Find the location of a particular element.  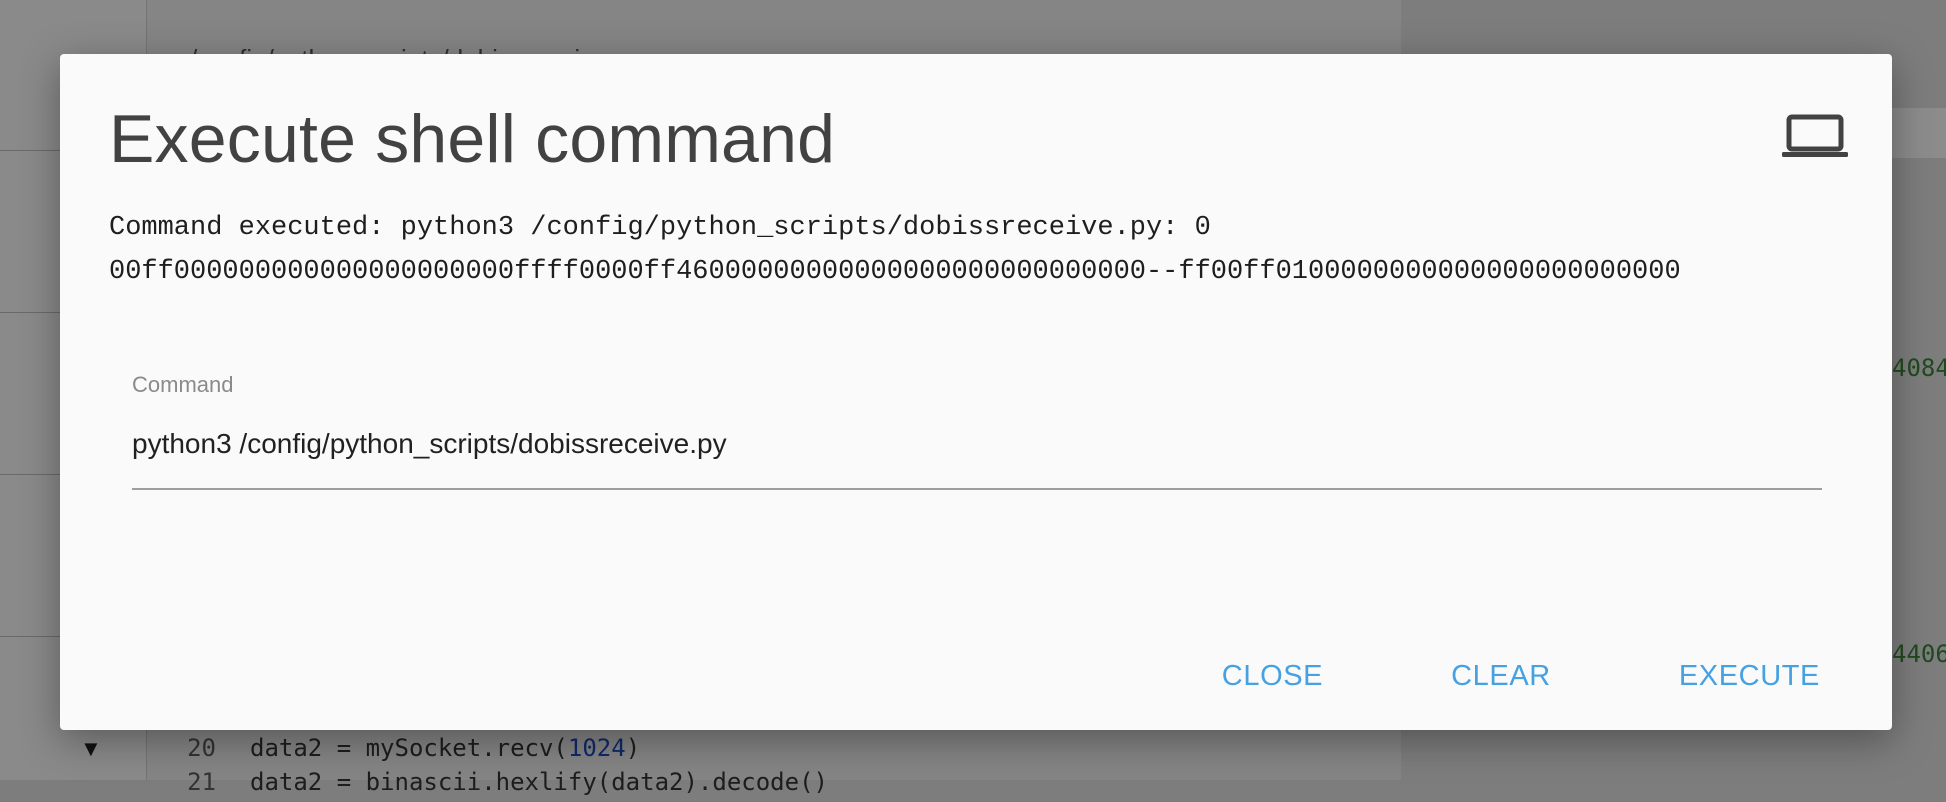

background-right-number: 4084 is located at coordinates (1919, 368).